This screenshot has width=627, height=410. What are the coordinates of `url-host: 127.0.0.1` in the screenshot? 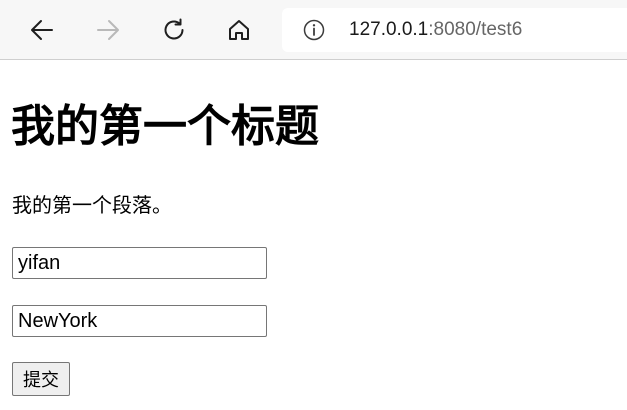 It's located at (389, 29).